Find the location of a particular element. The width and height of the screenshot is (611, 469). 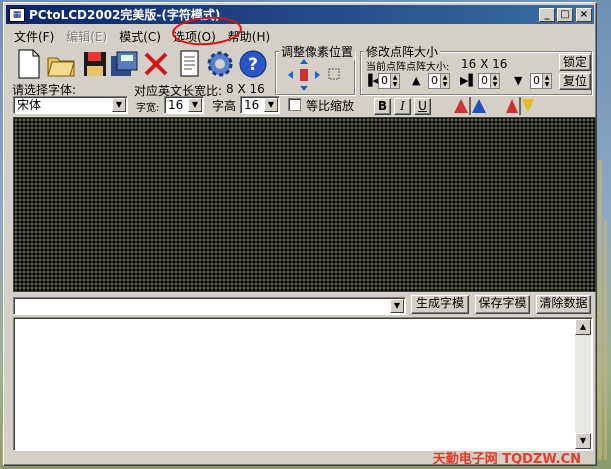

help-icon: ? is located at coordinates (253, 64).